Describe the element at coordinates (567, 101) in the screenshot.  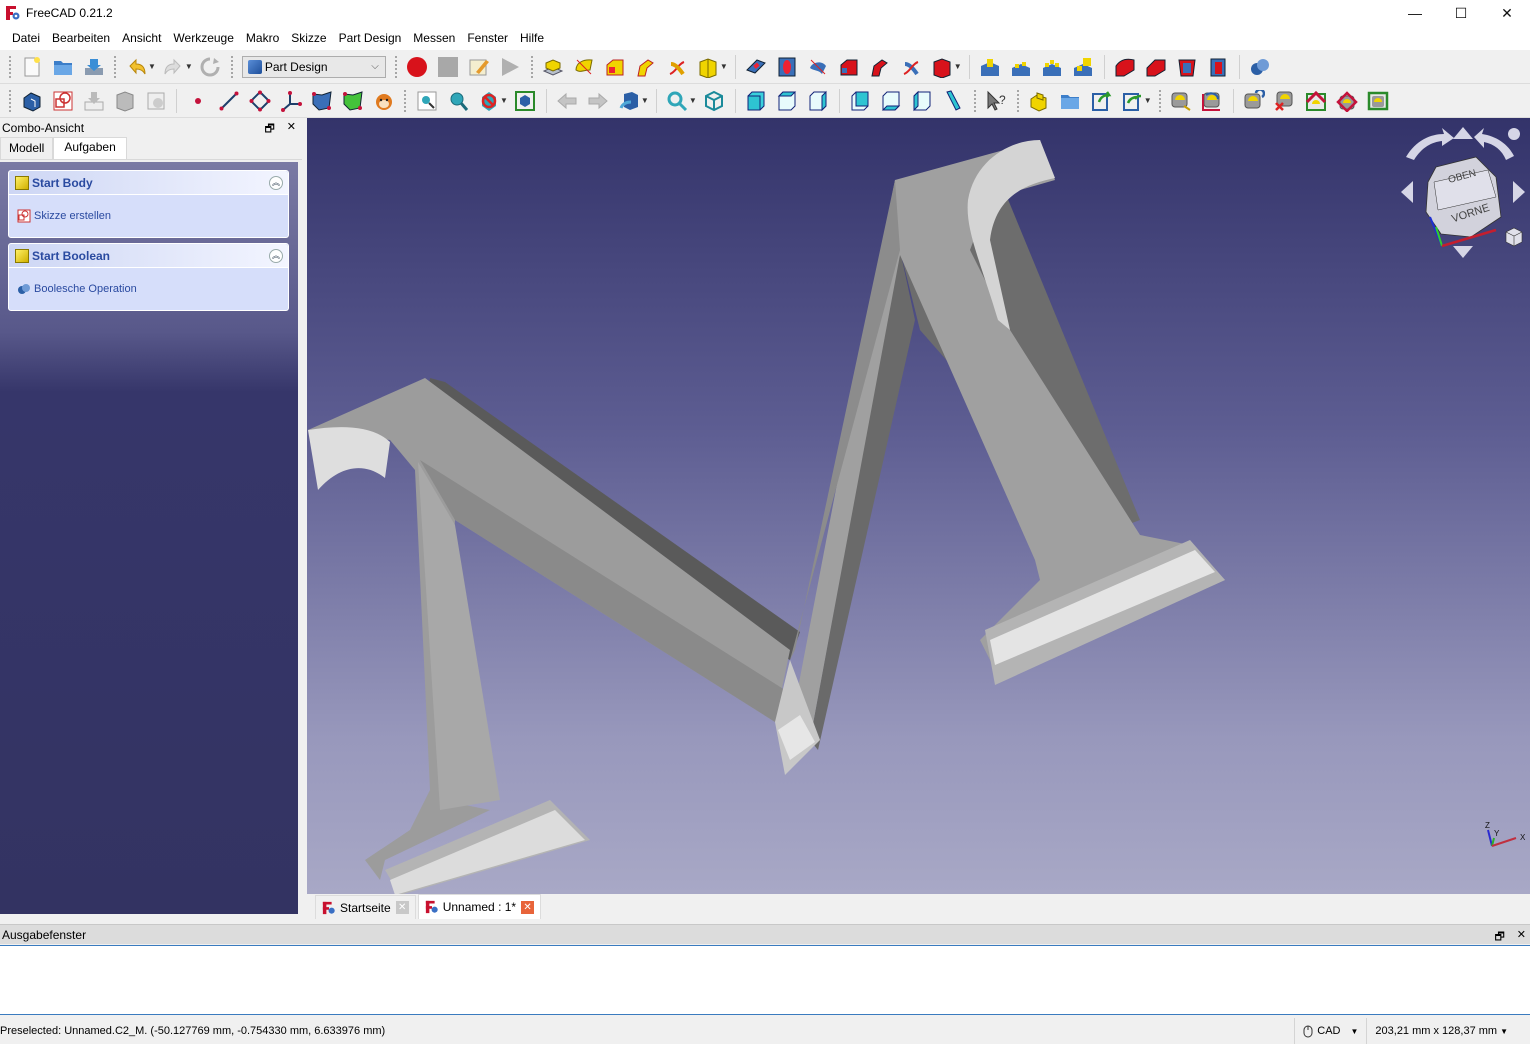
I see `back-button` at that location.